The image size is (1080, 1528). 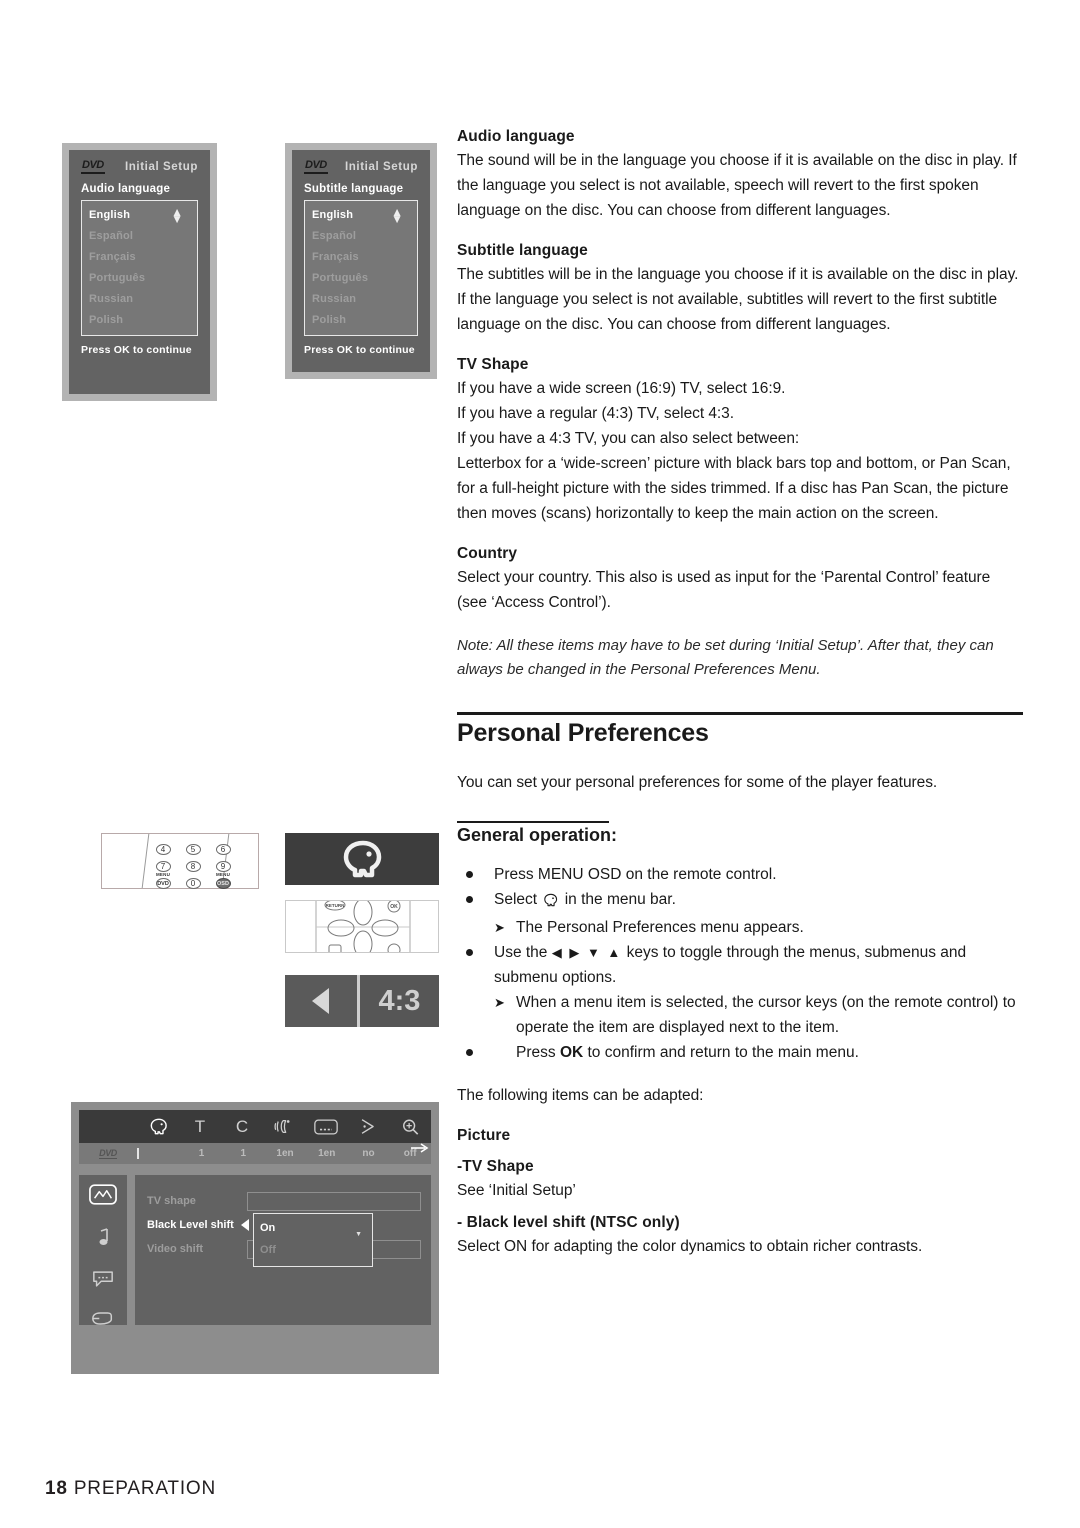 What do you see at coordinates (516, 1190) in the screenshot?
I see `paragraph-picture-tv-shape: See ‘Initial Setup’` at bounding box center [516, 1190].